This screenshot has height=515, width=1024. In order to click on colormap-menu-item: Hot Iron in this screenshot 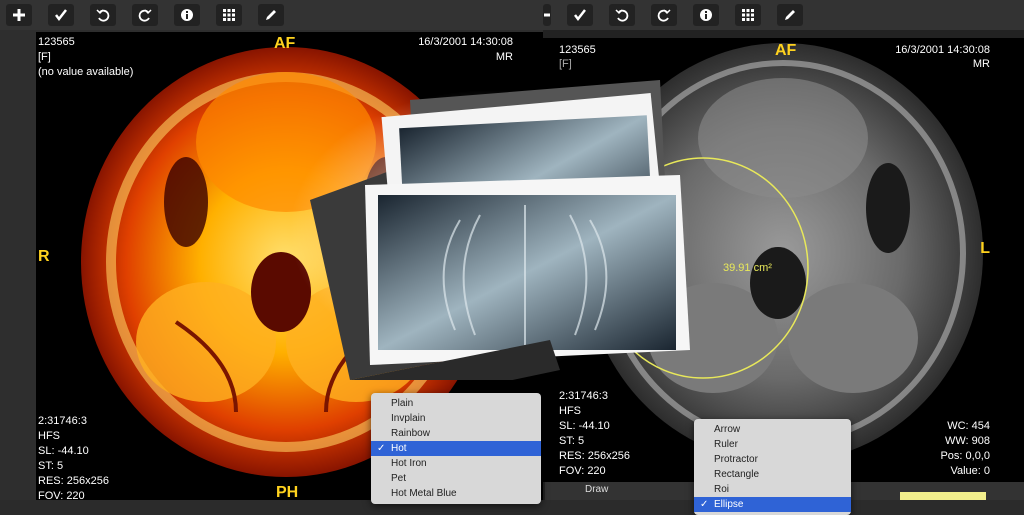, I will do `click(456, 463)`.